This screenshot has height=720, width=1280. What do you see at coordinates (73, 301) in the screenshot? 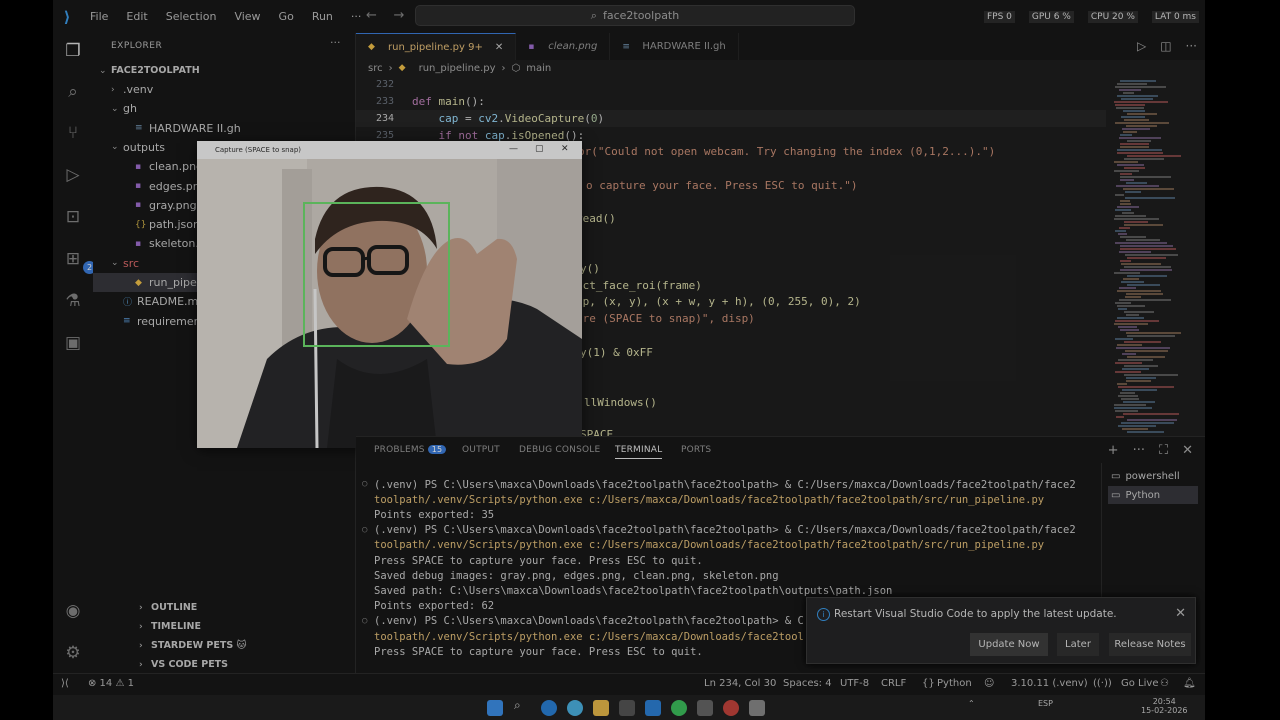
I see `testing-icon: ⚗` at bounding box center [73, 301].